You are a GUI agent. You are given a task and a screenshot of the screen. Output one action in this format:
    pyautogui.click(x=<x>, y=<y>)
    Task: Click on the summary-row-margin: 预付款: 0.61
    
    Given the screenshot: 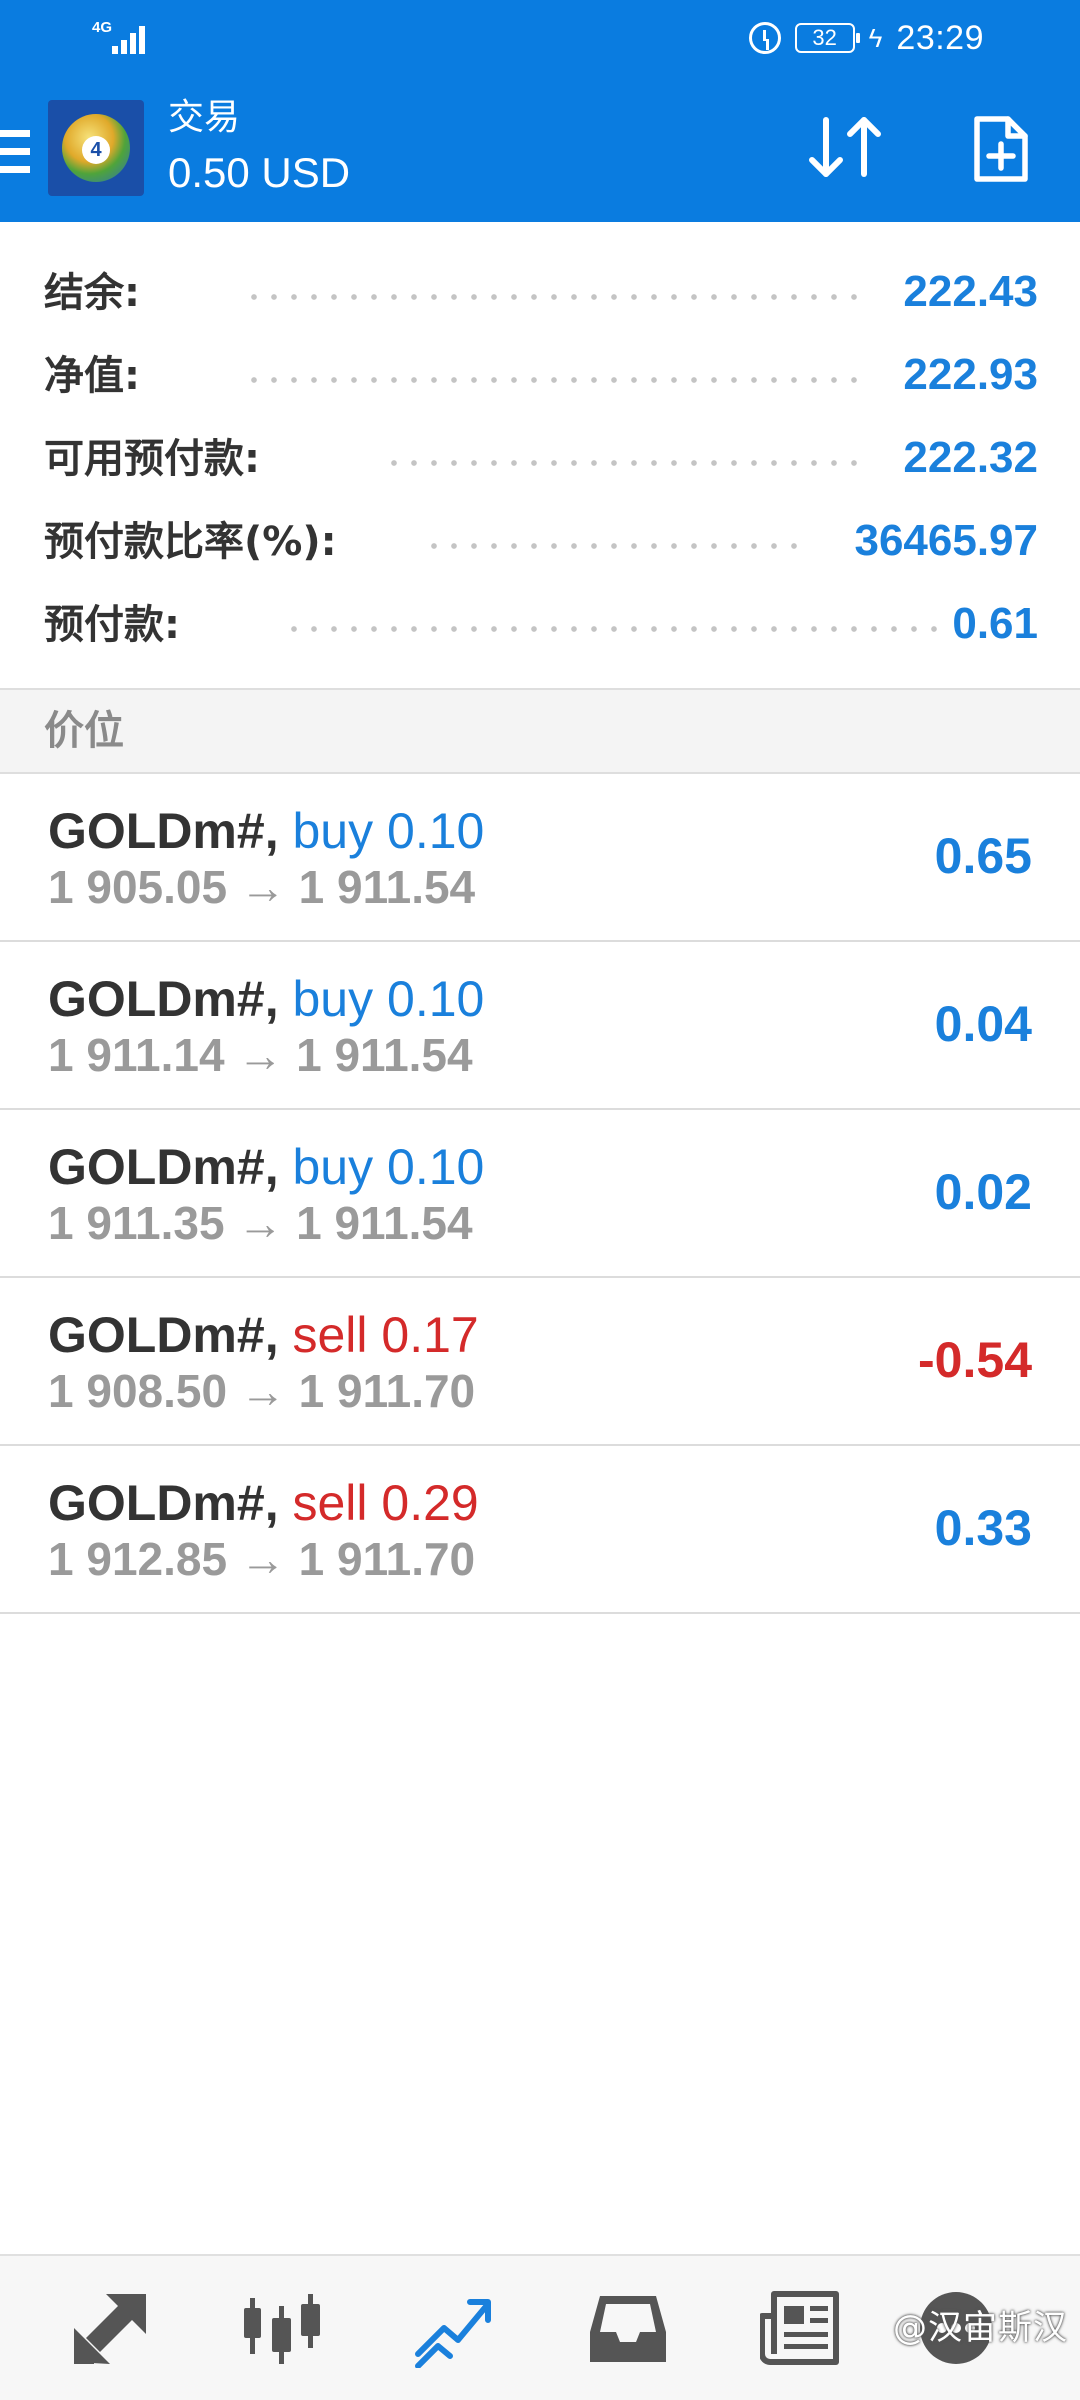 What is the action you would take?
    pyautogui.click(x=541, y=623)
    